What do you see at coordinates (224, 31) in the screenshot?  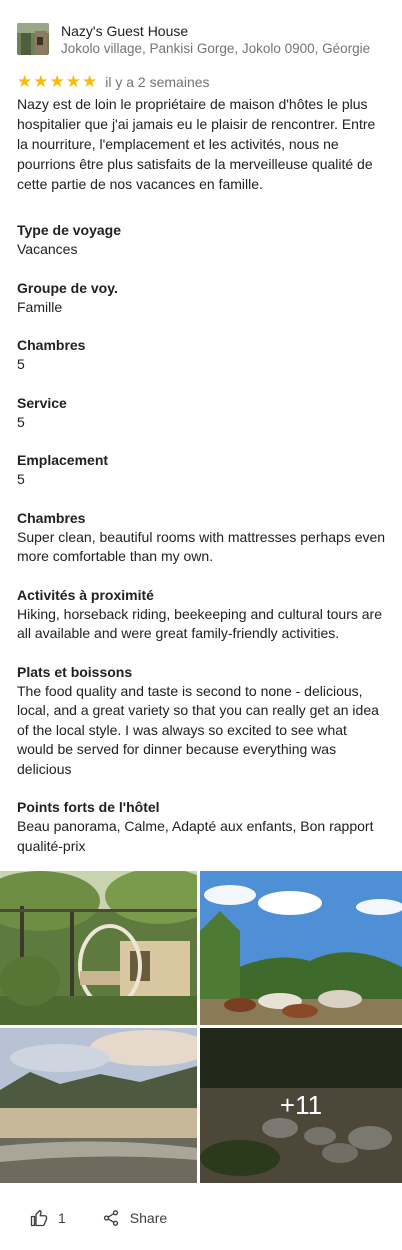 I see `place-name: Nazy's Guest House` at bounding box center [224, 31].